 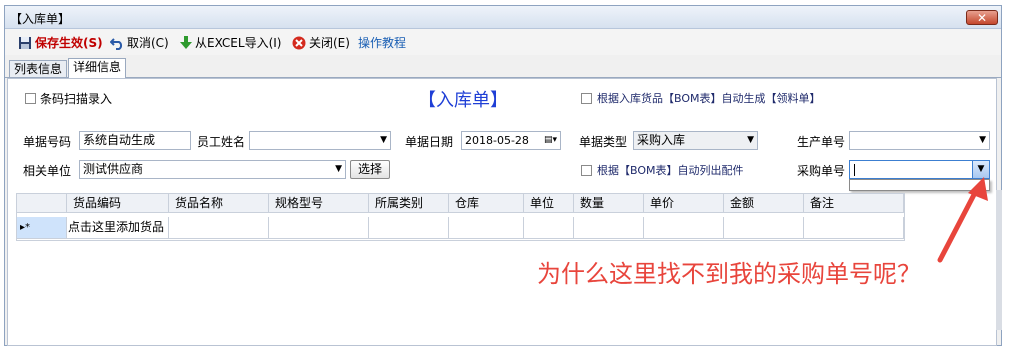 What do you see at coordinates (118, 203) in the screenshot?
I see `column-header: 货品编码` at bounding box center [118, 203].